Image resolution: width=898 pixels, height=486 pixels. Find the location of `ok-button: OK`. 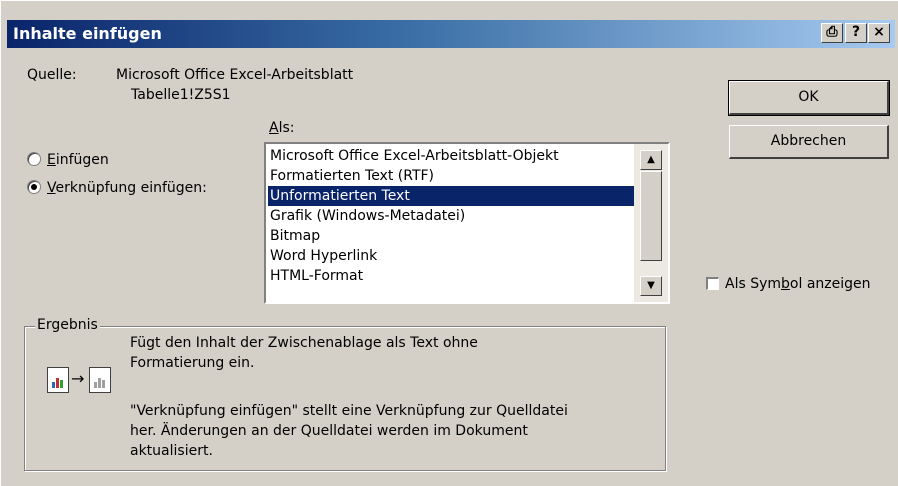

ok-button: OK is located at coordinates (809, 98).